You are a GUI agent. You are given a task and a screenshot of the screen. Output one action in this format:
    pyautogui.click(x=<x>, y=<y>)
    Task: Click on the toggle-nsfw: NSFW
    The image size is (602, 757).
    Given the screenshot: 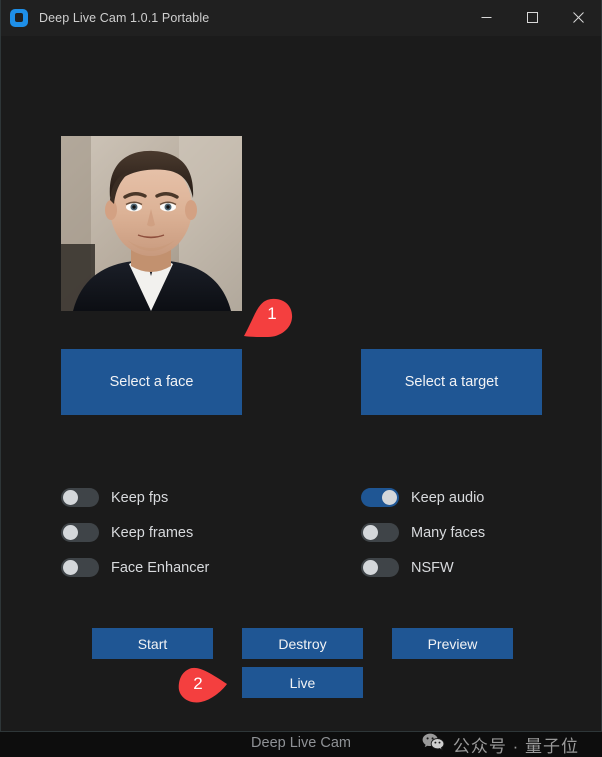 What is the action you would take?
    pyautogui.click(x=407, y=567)
    